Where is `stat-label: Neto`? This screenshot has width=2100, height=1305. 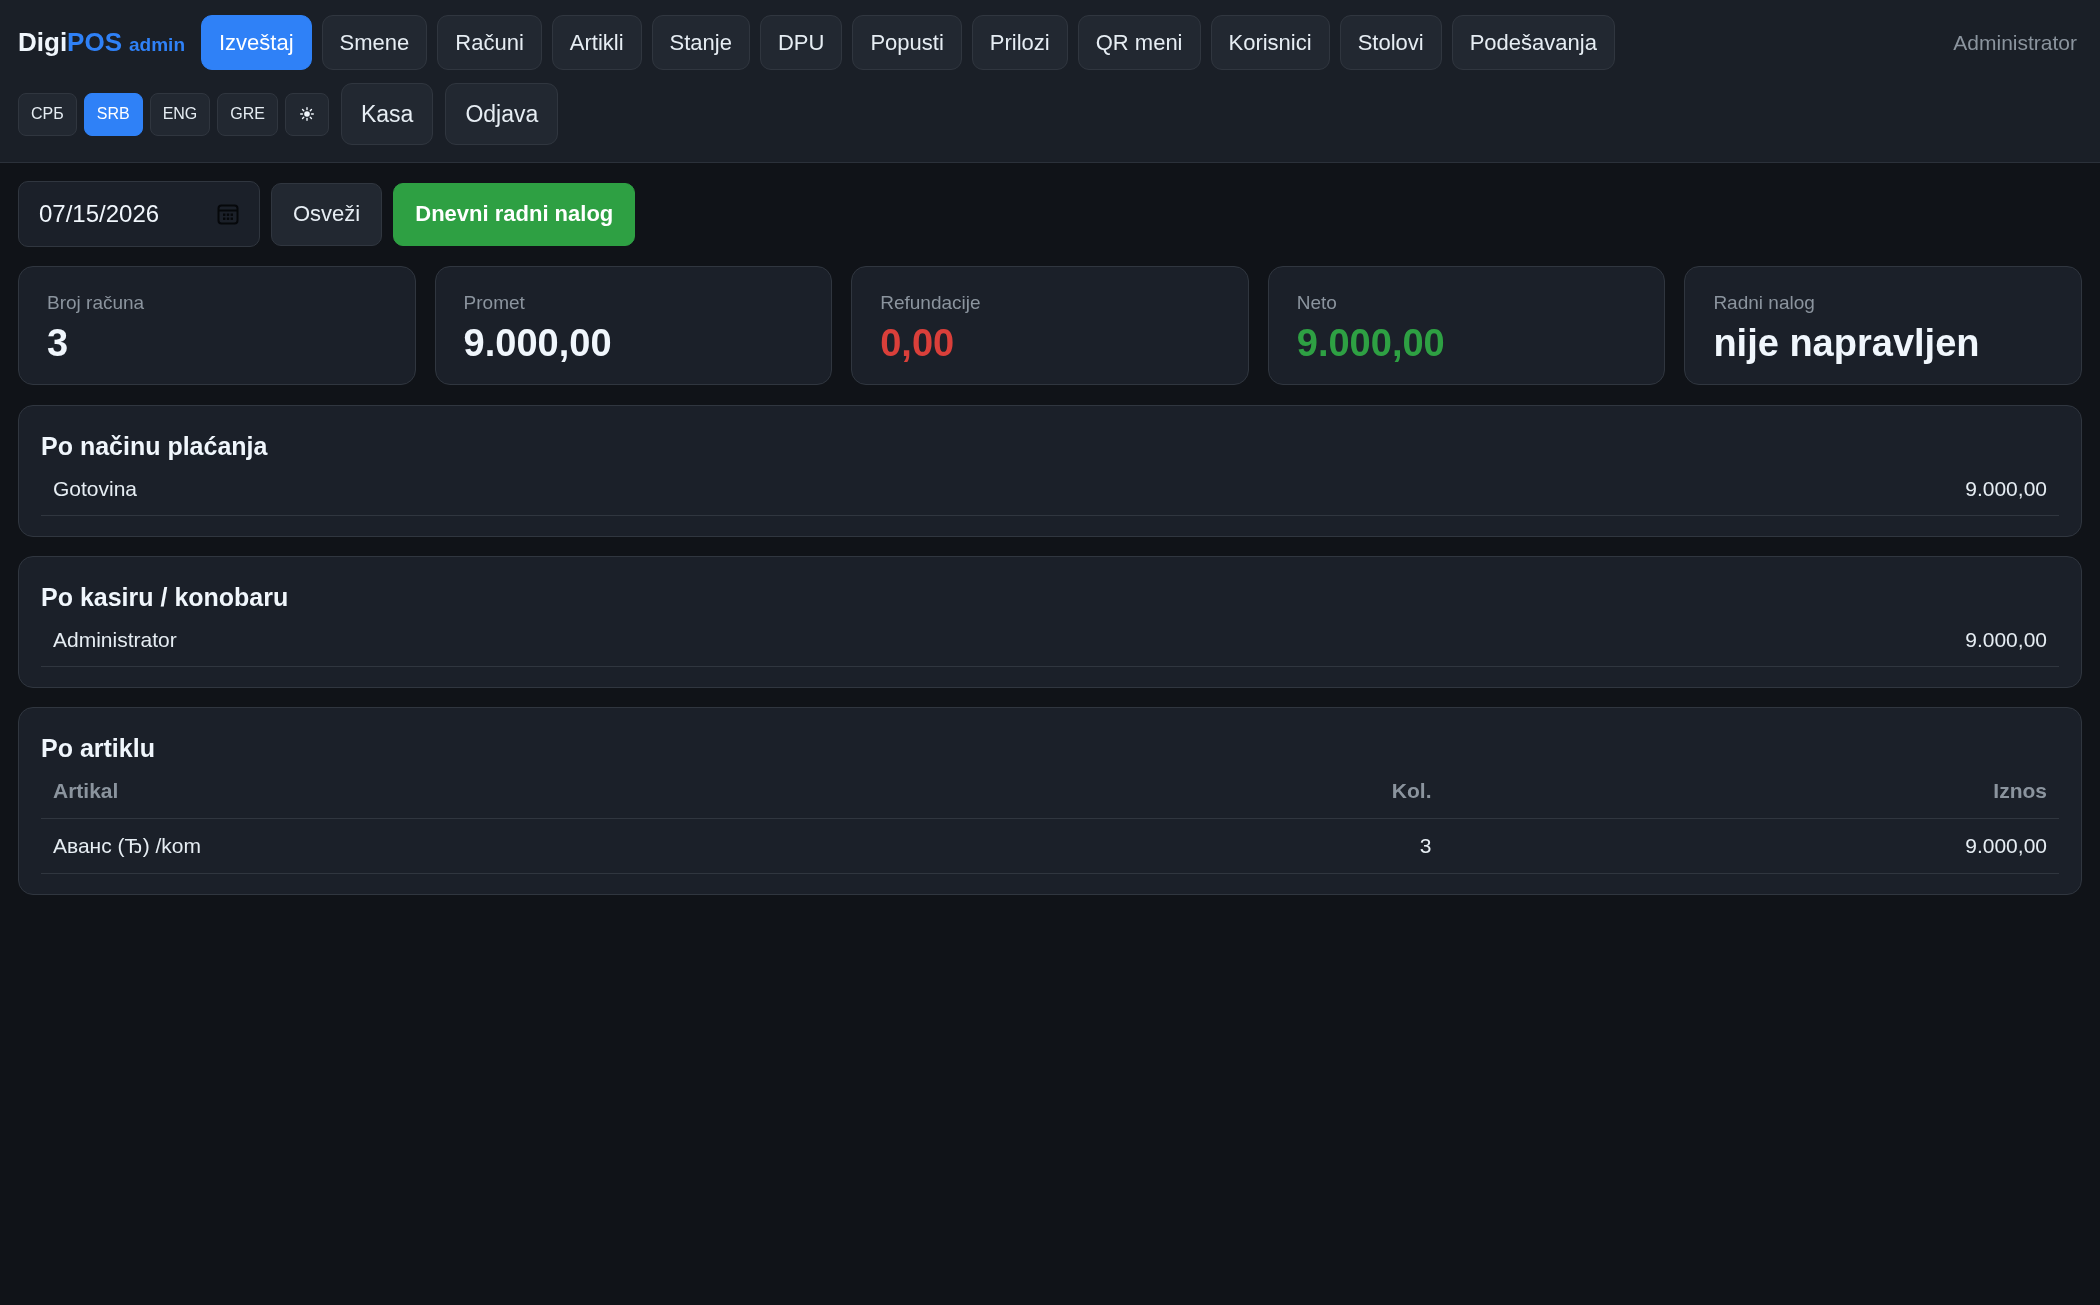
stat-label: Neto is located at coordinates (1316, 303).